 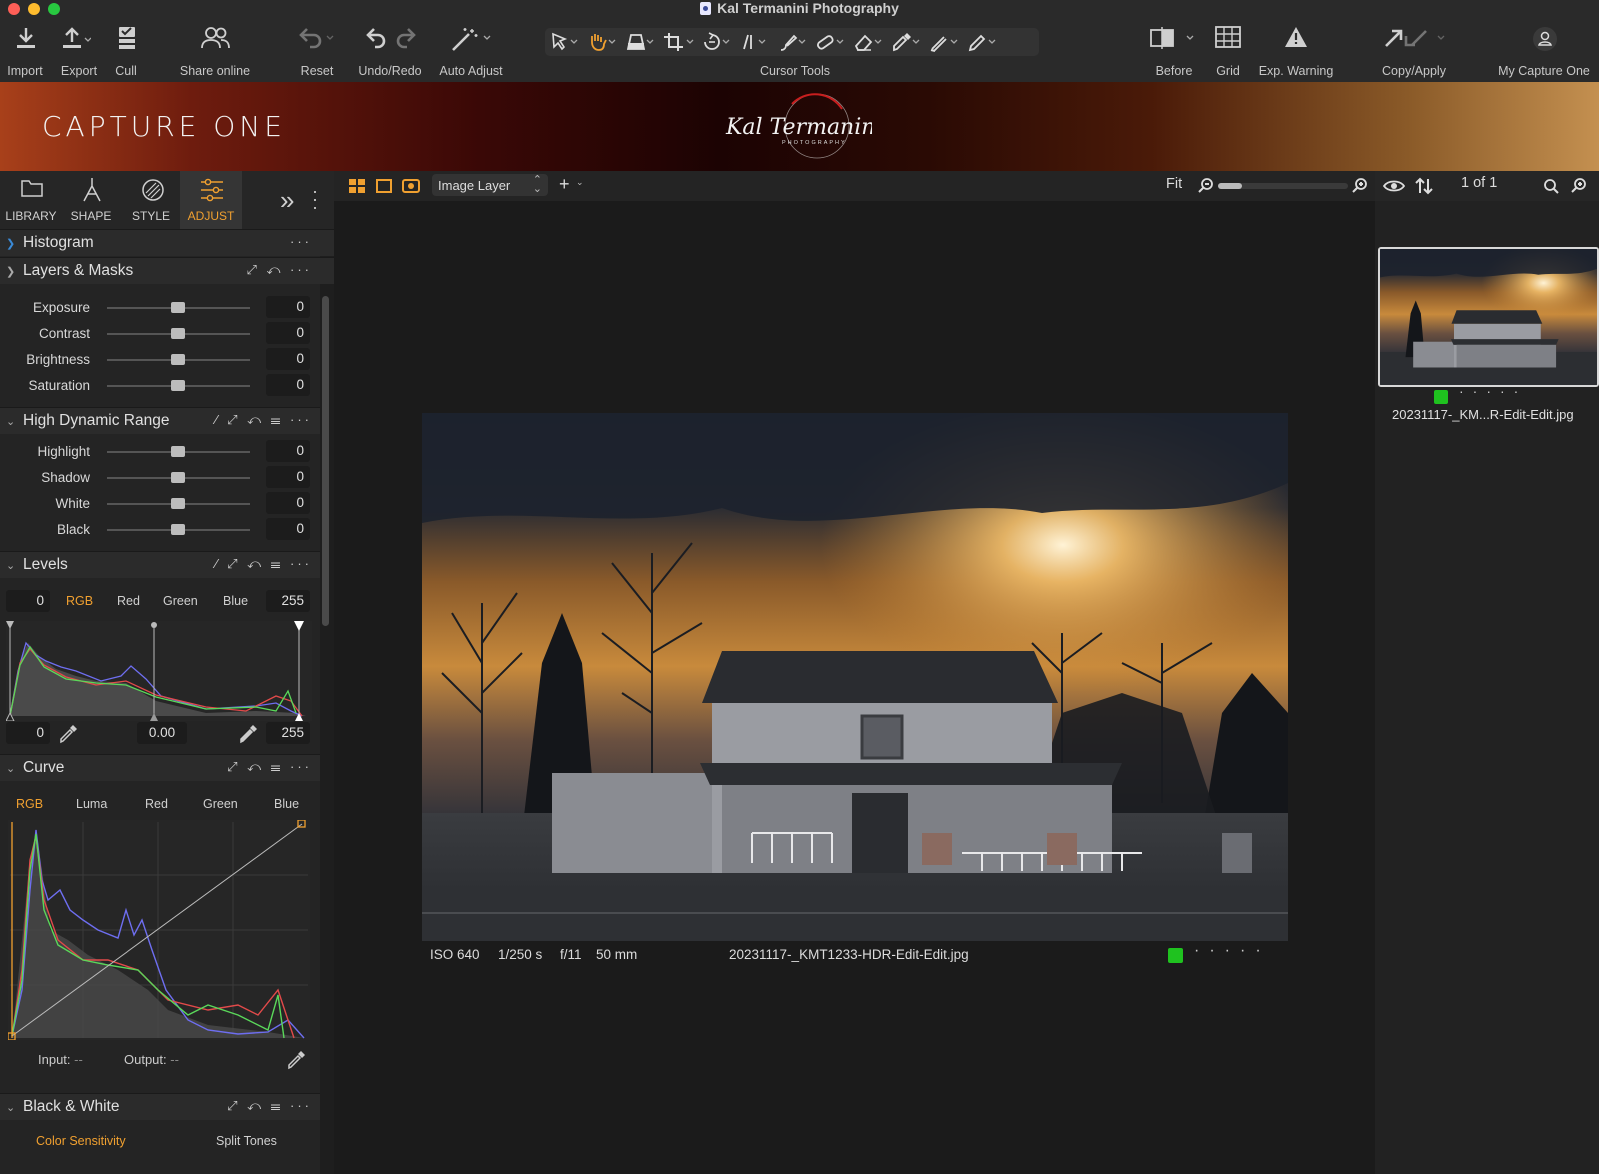 I want to click on eraser-cursor-tool, so click(x=869, y=42).